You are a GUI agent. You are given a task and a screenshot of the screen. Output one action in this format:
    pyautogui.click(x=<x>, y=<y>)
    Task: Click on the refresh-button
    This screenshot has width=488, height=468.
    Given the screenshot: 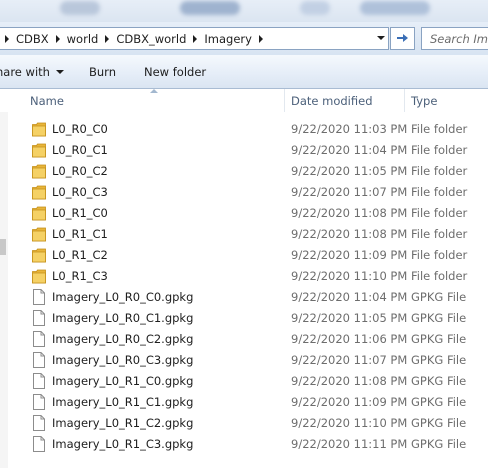 What is the action you would take?
    pyautogui.click(x=402, y=38)
    